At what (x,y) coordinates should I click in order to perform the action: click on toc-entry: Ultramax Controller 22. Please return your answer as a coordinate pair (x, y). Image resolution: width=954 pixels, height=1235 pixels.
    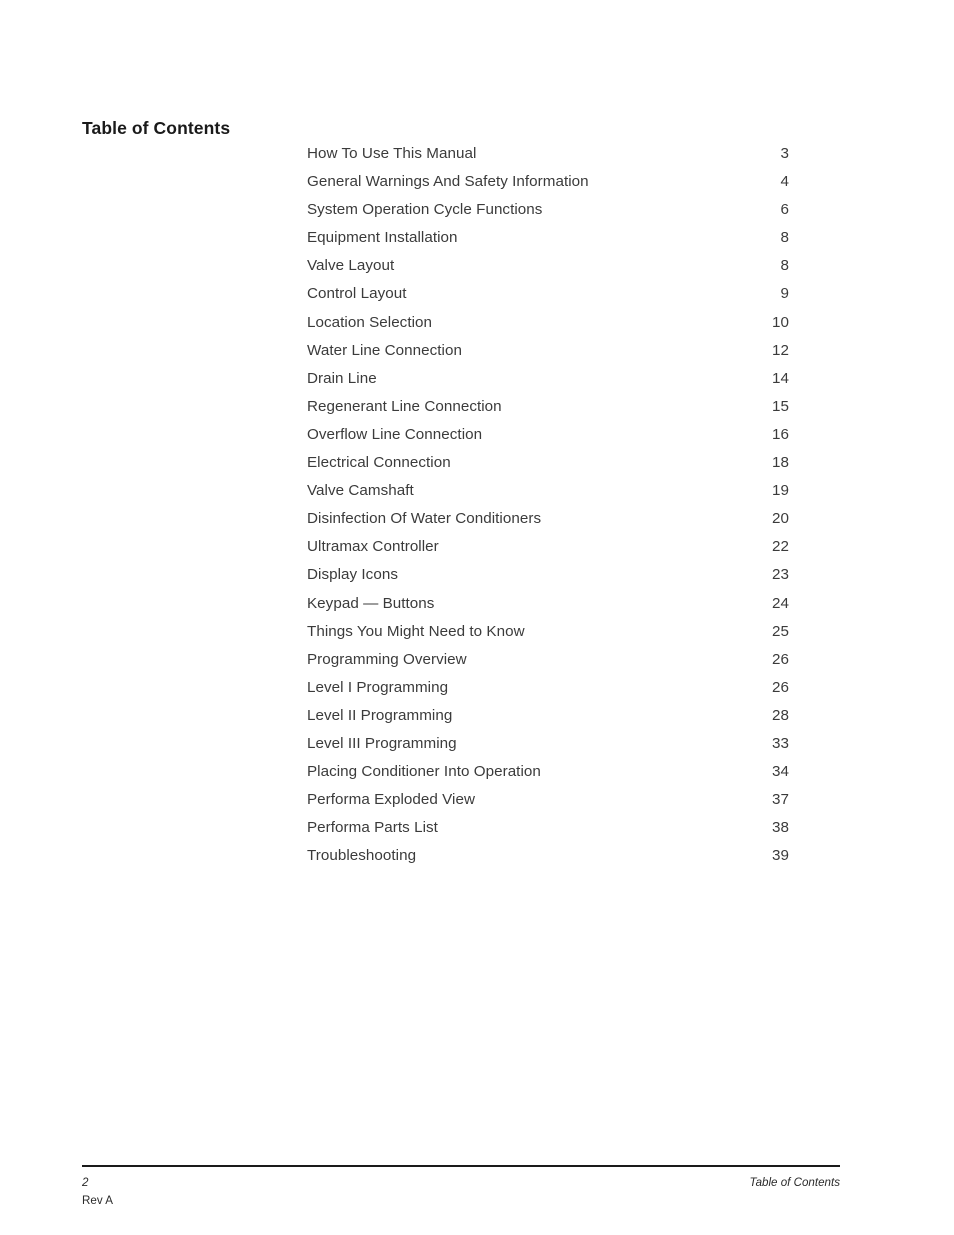
    Looking at the image, I should click on (548, 547).